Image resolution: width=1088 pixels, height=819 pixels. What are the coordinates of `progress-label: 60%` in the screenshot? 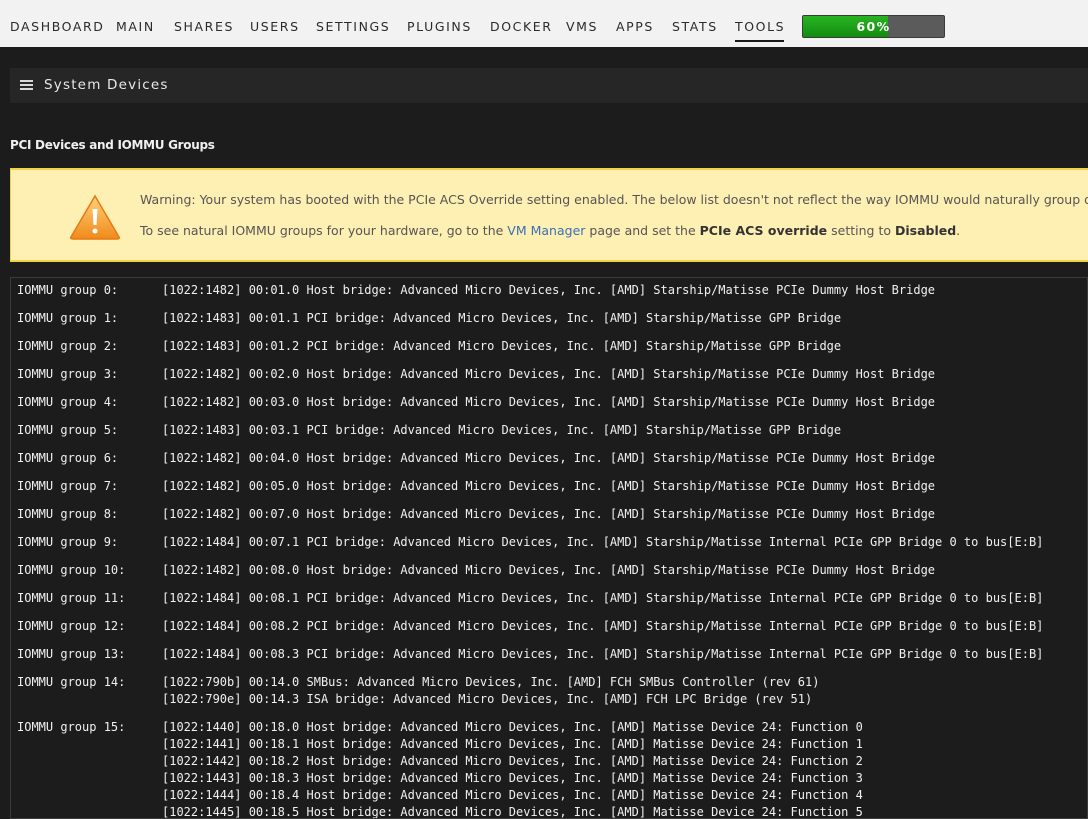 It's located at (873, 26).